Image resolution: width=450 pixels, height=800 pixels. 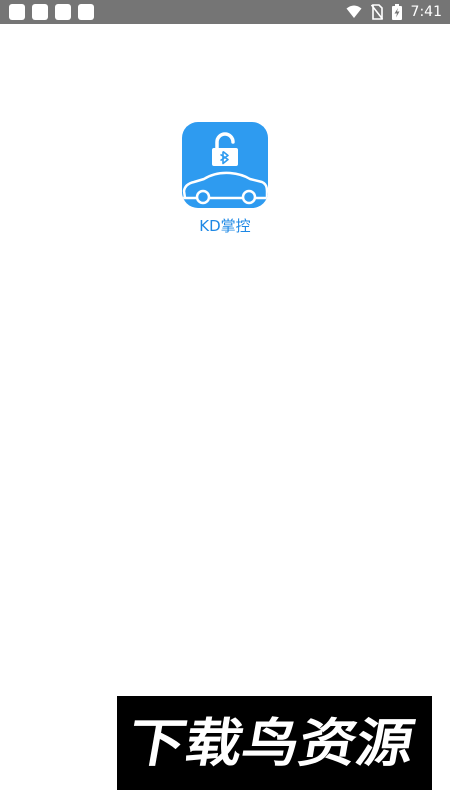 What do you see at coordinates (225, 226) in the screenshot?
I see `app-label: KD掌控` at bounding box center [225, 226].